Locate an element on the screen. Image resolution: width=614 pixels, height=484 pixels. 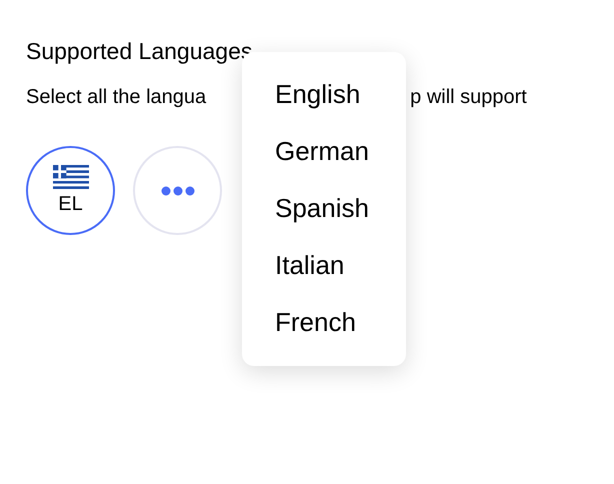
section-title: Supported Languages is located at coordinates (139, 51).